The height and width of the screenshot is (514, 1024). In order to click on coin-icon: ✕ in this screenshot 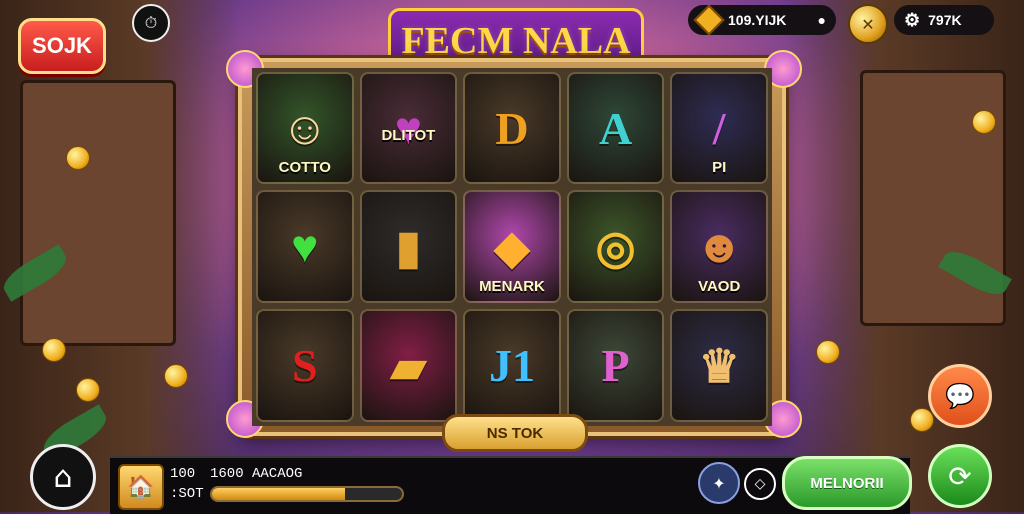, I will do `click(868, 24)`.